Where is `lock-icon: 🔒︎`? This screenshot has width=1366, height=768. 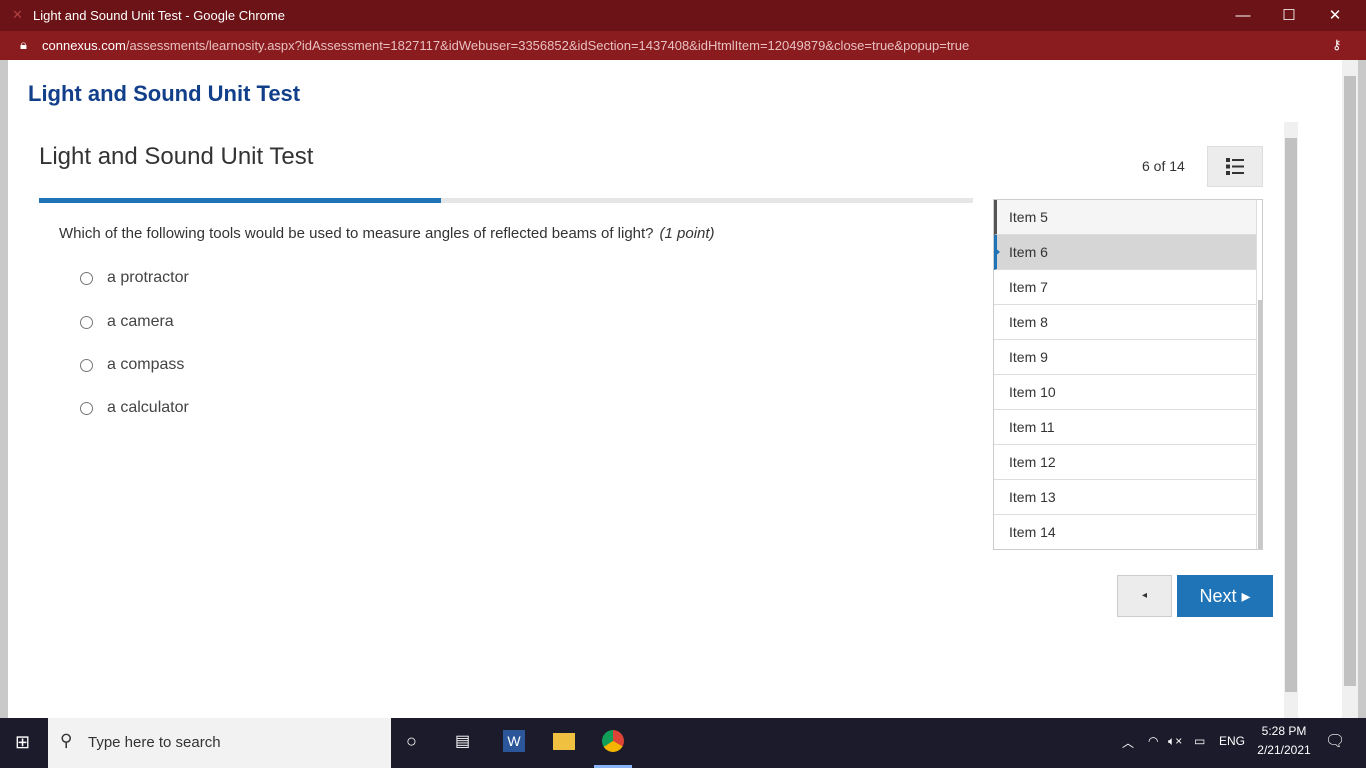
lock-icon: 🔒︎ is located at coordinates (23, 44).